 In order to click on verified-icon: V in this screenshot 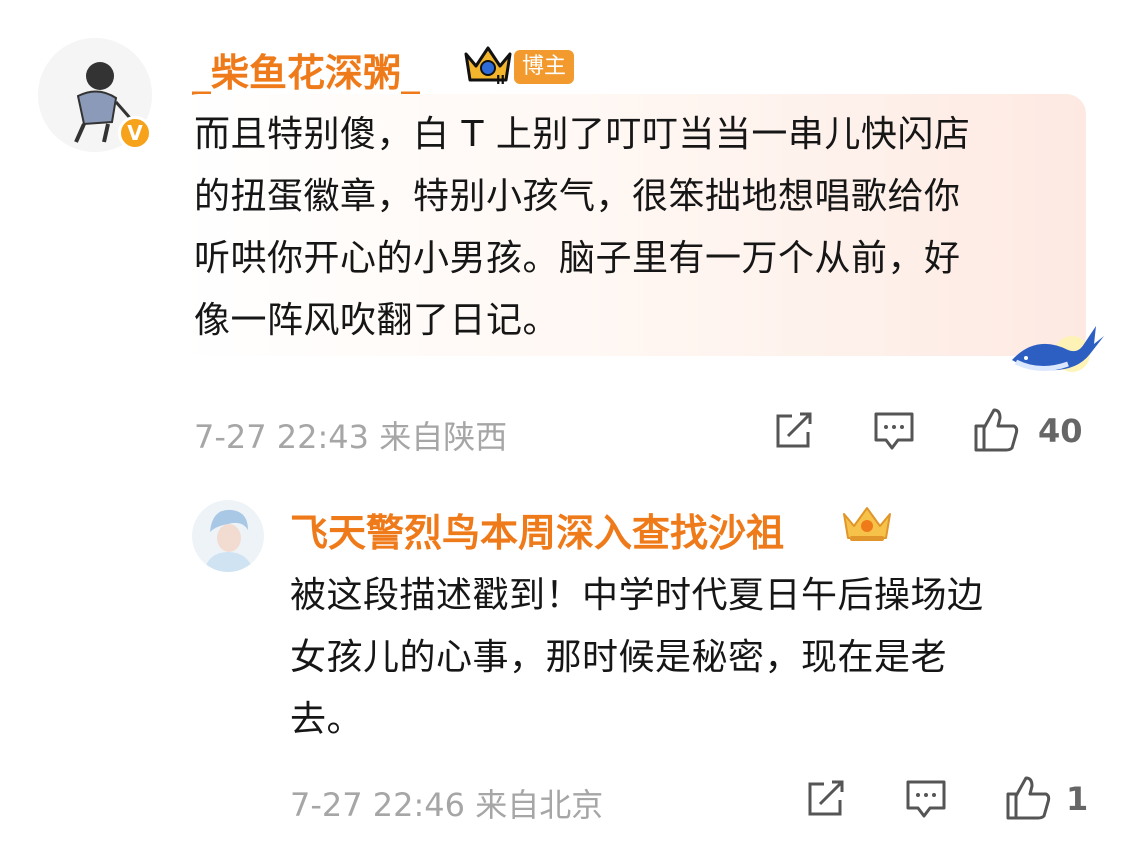, I will do `click(135, 133)`.